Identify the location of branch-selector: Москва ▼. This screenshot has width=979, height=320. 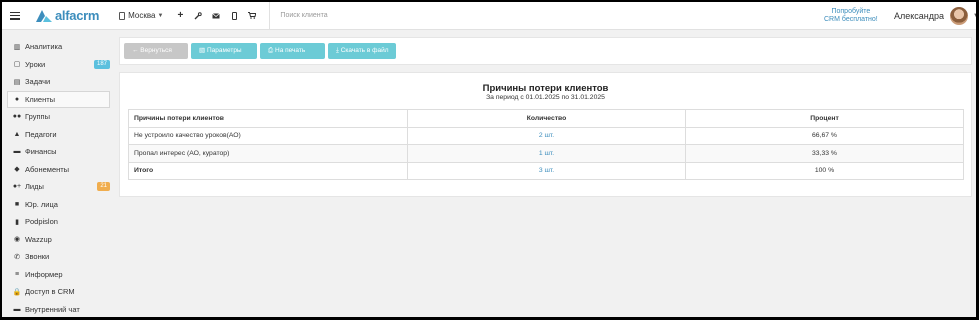
(141, 15).